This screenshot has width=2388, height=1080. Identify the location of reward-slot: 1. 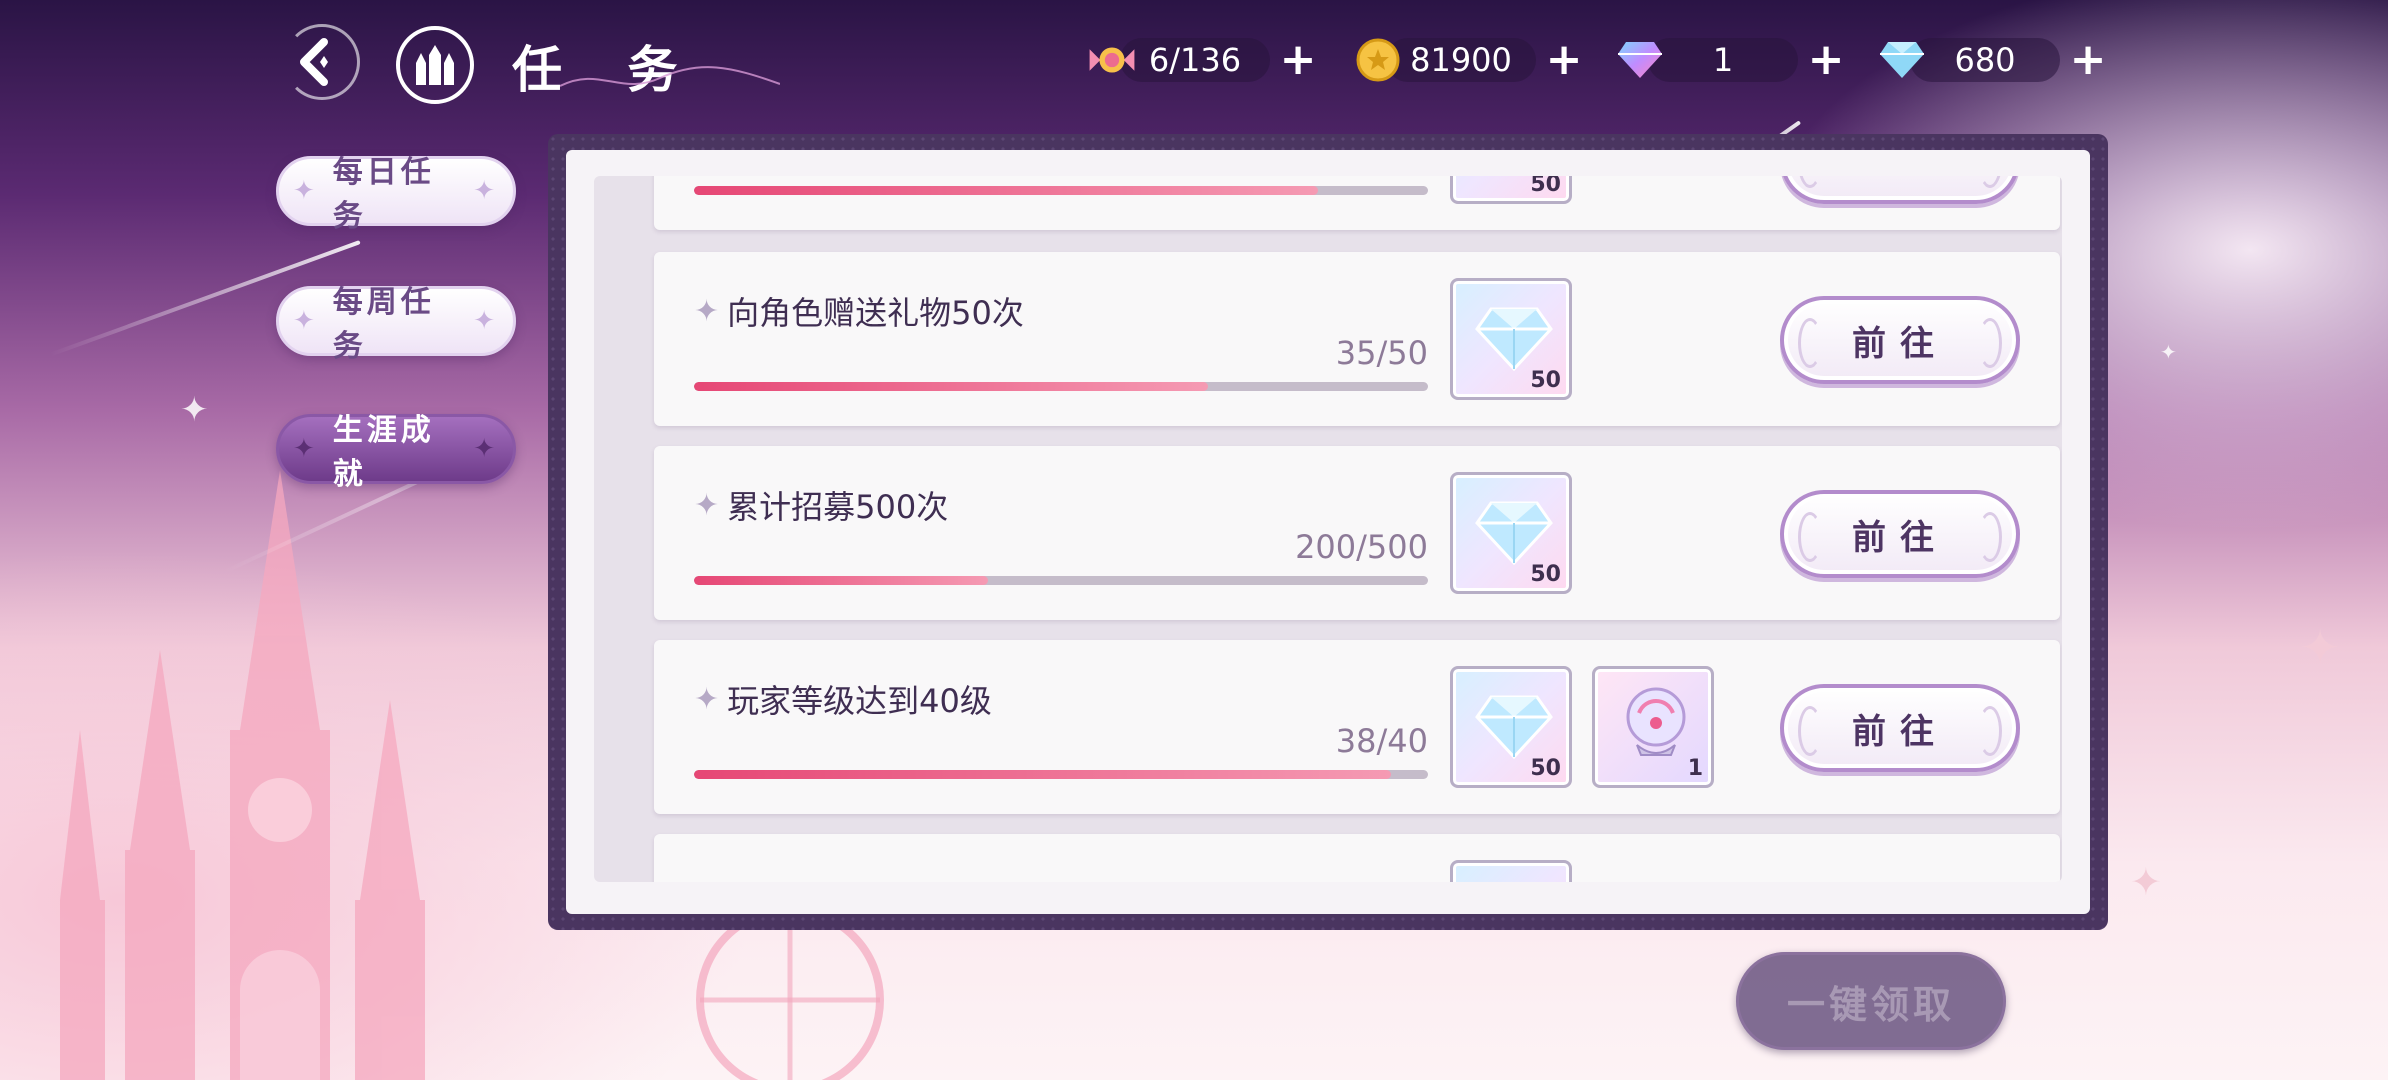
(1653, 727).